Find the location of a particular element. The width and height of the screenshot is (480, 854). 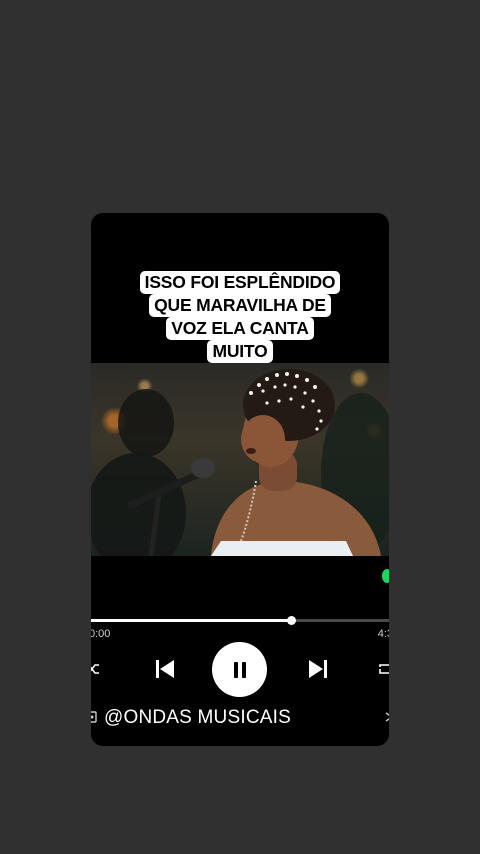

previous-icon is located at coordinates (165, 669).